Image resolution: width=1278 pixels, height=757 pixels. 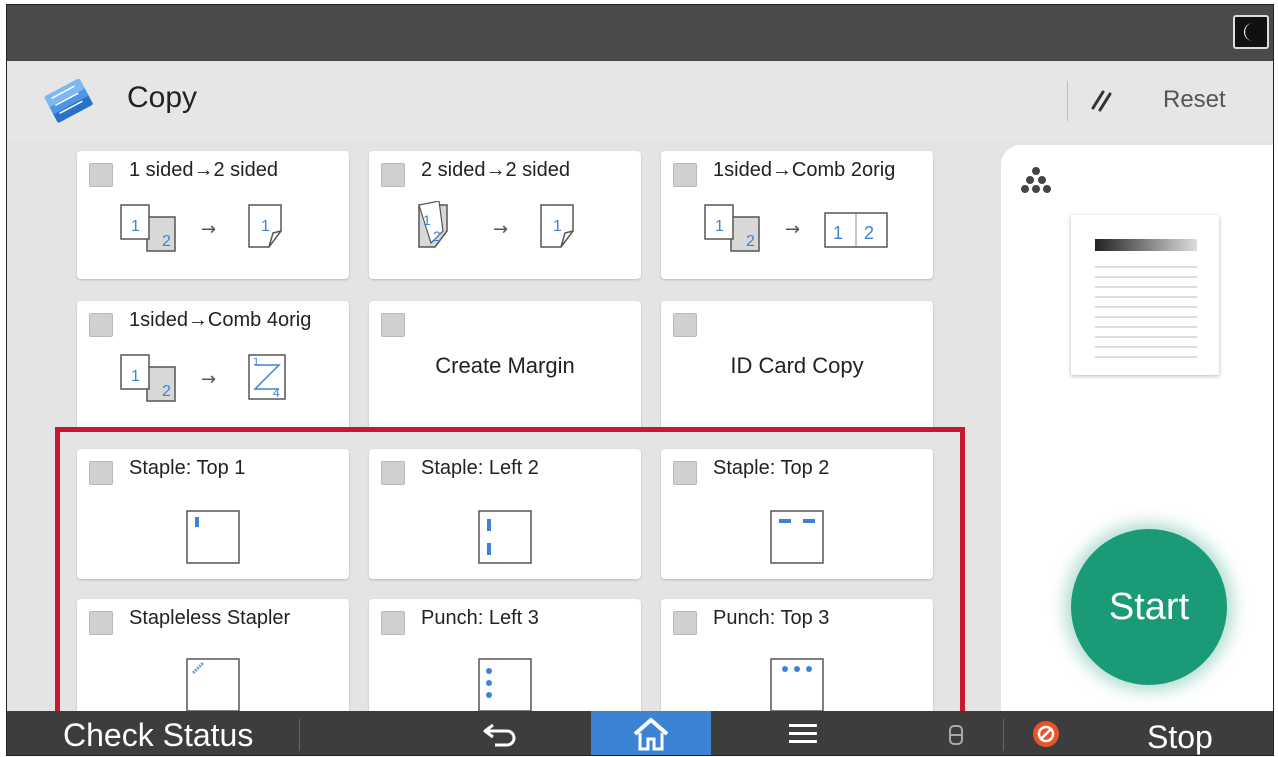 I want to click on tile-label: Punch: Top 3, so click(x=771, y=618).